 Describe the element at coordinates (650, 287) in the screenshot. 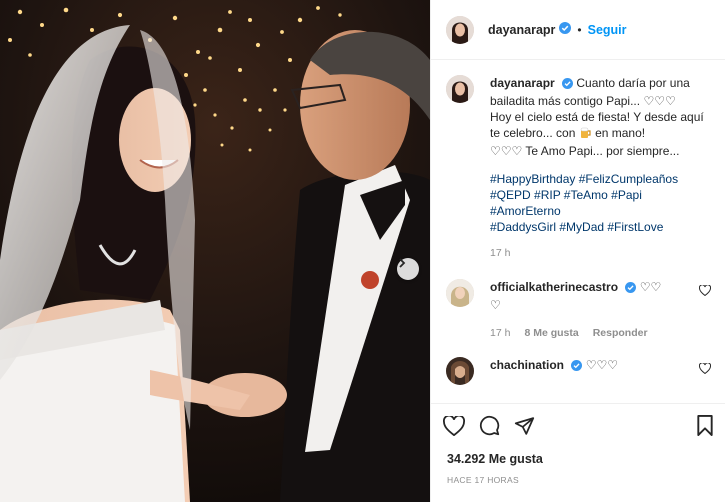

I see `hearts-icon: ♡♡` at that location.